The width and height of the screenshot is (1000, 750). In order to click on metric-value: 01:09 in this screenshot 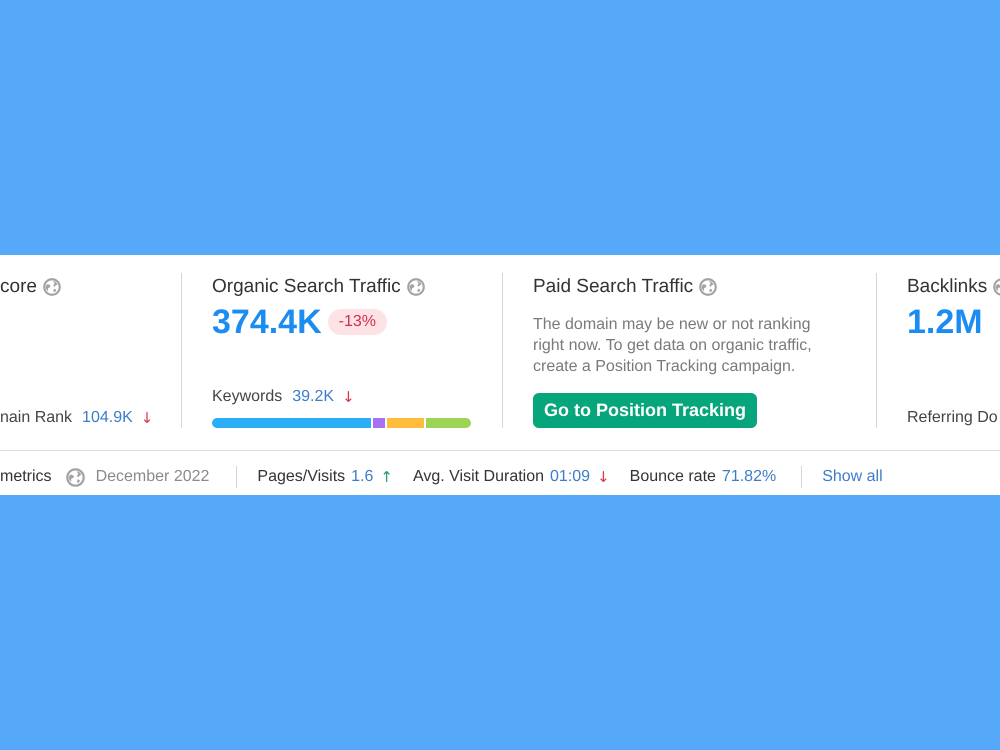, I will do `click(570, 477)`.